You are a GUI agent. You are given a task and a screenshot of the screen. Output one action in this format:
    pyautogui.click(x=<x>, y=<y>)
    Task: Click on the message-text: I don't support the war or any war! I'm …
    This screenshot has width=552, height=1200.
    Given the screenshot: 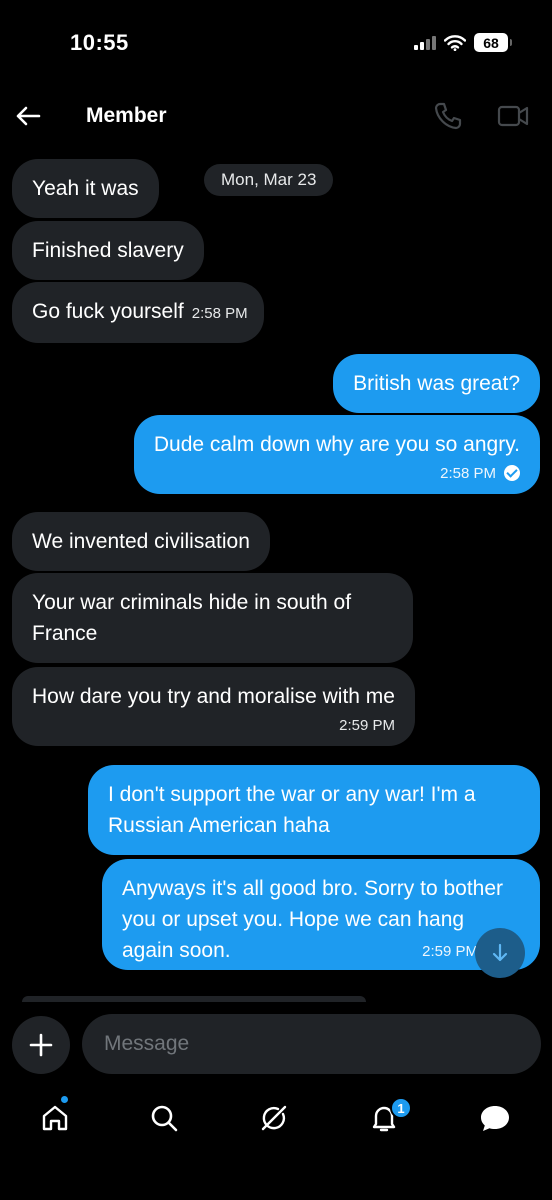 What is the action you would take?
    pyautogui.click(x=292, y=810)
    